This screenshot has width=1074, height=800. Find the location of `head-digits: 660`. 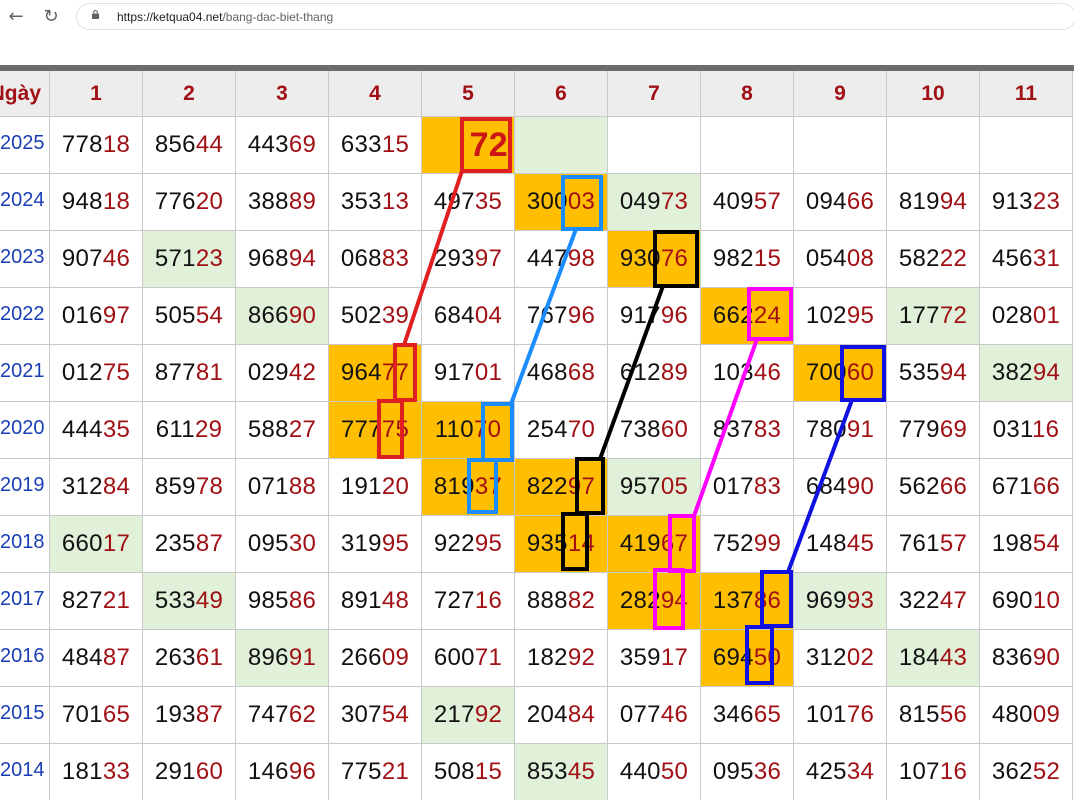

head-digits: 660 is located at coordinates (82, 543).